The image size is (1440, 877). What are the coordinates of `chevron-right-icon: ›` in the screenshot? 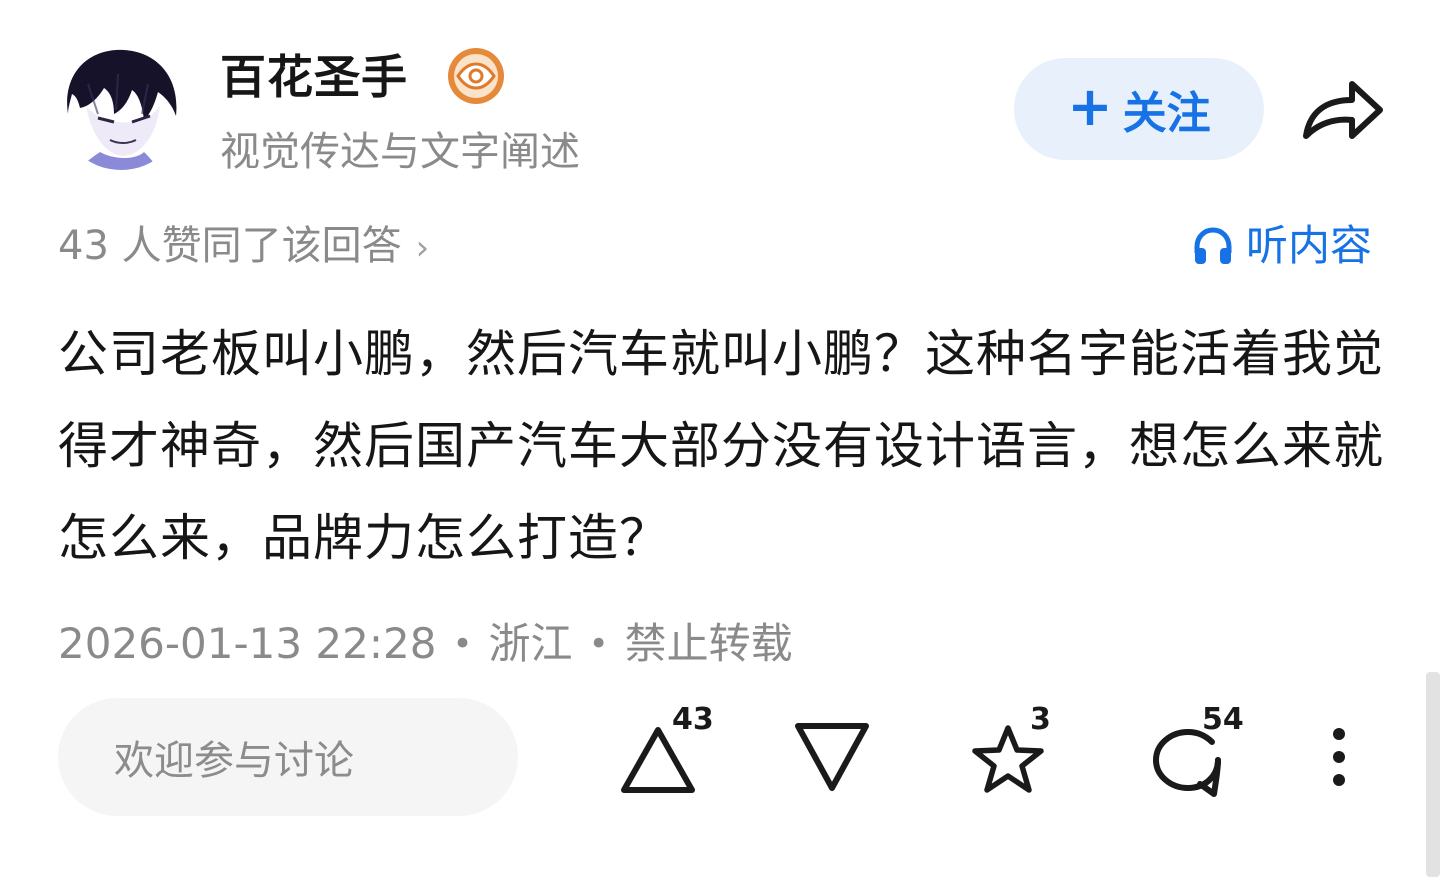 It's located at (422, 248).